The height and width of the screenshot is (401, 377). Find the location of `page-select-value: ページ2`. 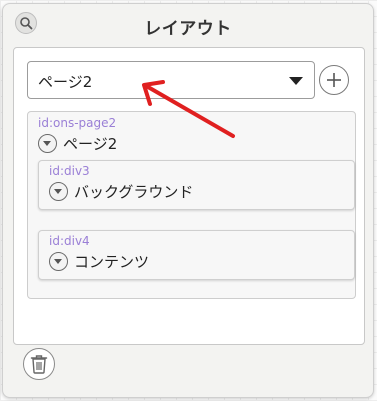

page-select-value: ページ2 is located at coordinates (65, 82).